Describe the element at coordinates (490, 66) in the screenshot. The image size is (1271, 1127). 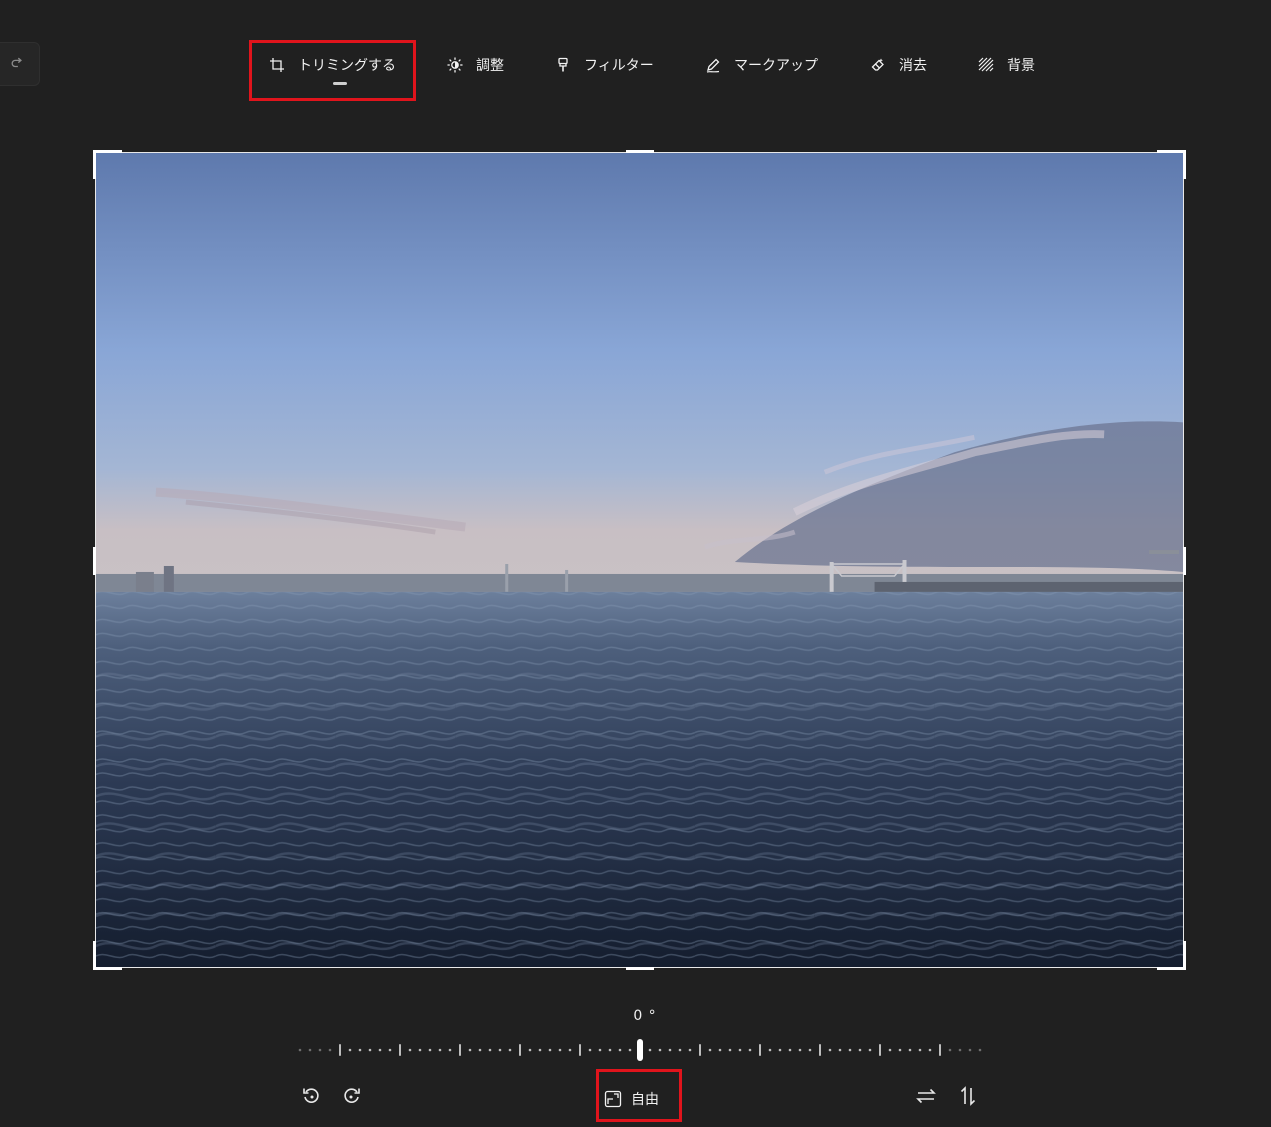
I see `tab-adjust-label: 調整` at that location.